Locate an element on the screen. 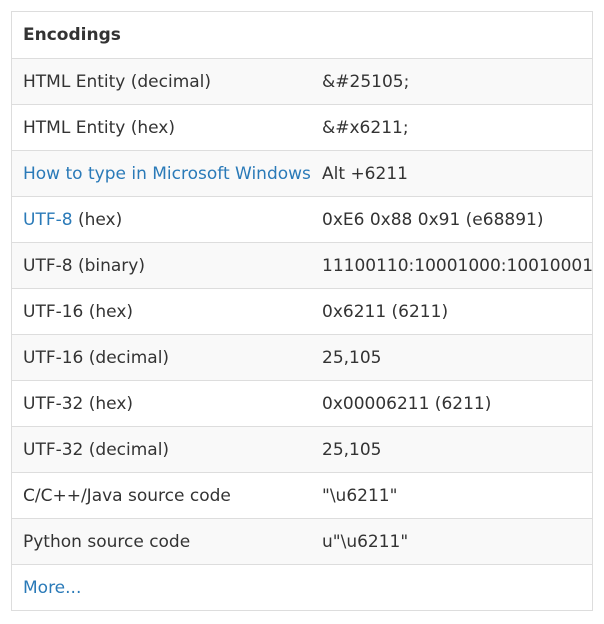 This screenshot has height=624, width=604. row-value: &#x6211; is located at coordinates (365, 127).